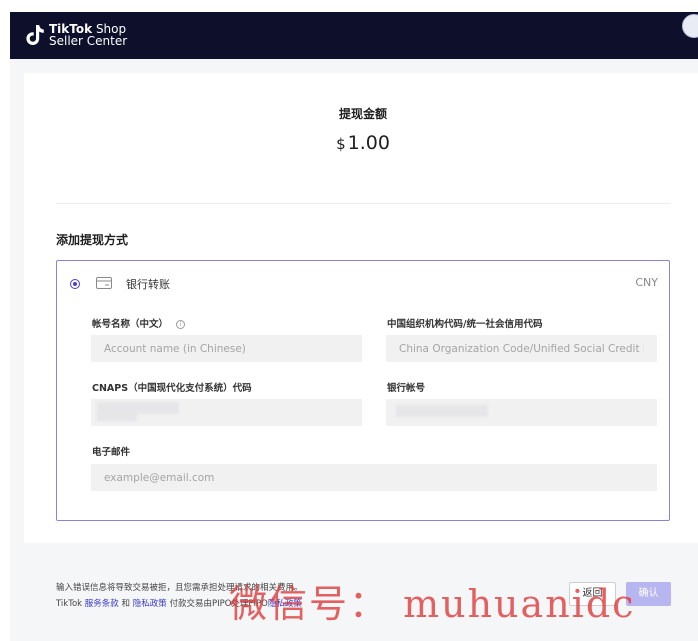  I want to click on footer-warning: 输入错误信息将导致交易被拒，且您需承担处理请求的相关费用。, so click(179, 588).